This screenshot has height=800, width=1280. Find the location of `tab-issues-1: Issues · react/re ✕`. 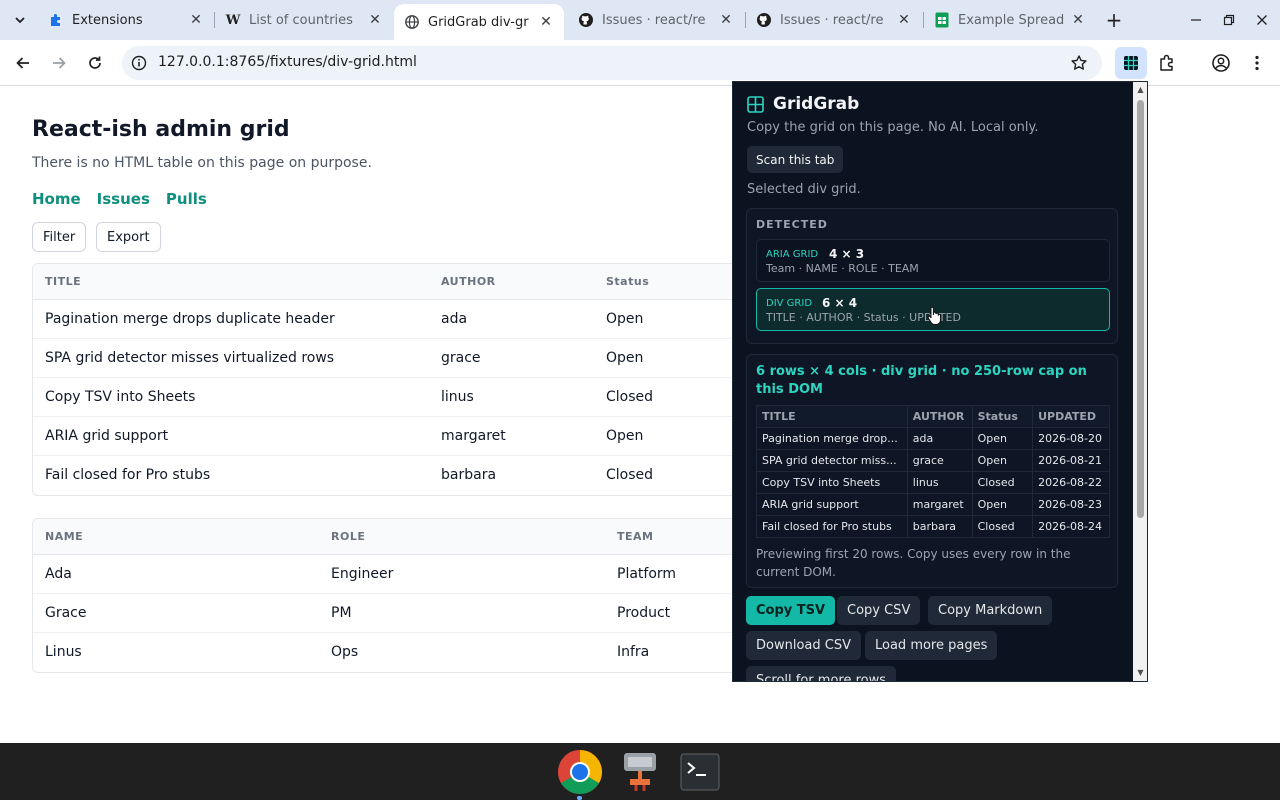

tab-issues-1: Issues · react/re ✕ is located at coordinates (656, 20).